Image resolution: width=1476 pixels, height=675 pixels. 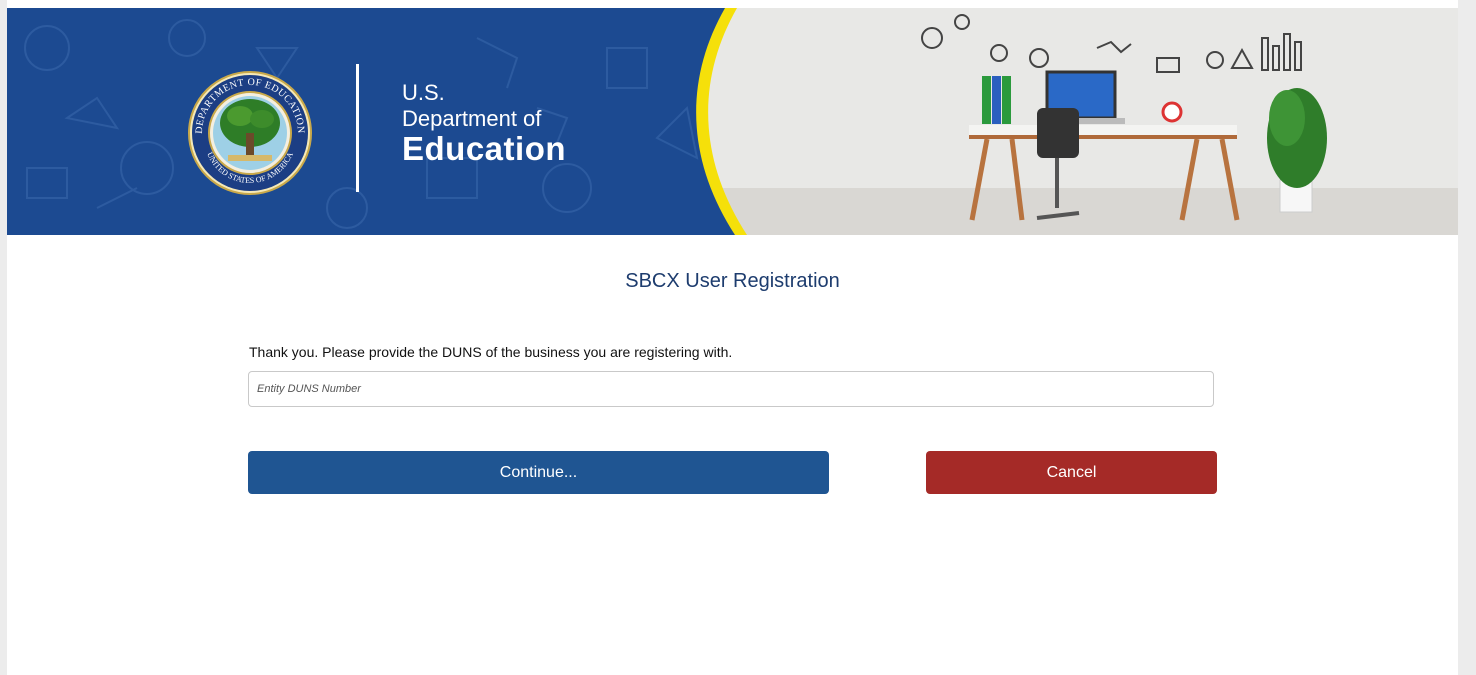 I want to click on agency-logo-text: U.S. Department of Education, so click(x=484, y=123).